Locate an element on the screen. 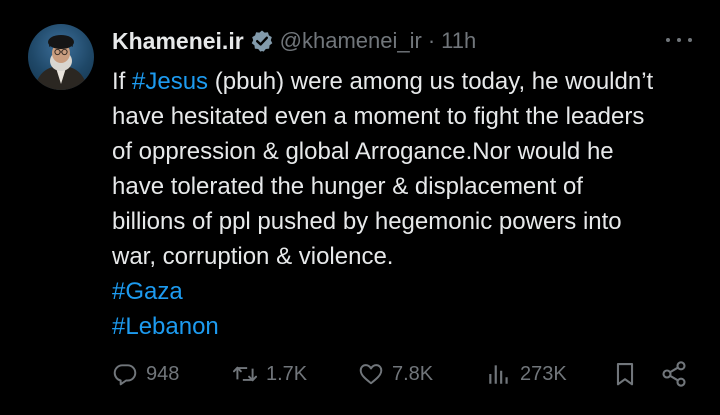  avatar is located at coordinates (61, 57).